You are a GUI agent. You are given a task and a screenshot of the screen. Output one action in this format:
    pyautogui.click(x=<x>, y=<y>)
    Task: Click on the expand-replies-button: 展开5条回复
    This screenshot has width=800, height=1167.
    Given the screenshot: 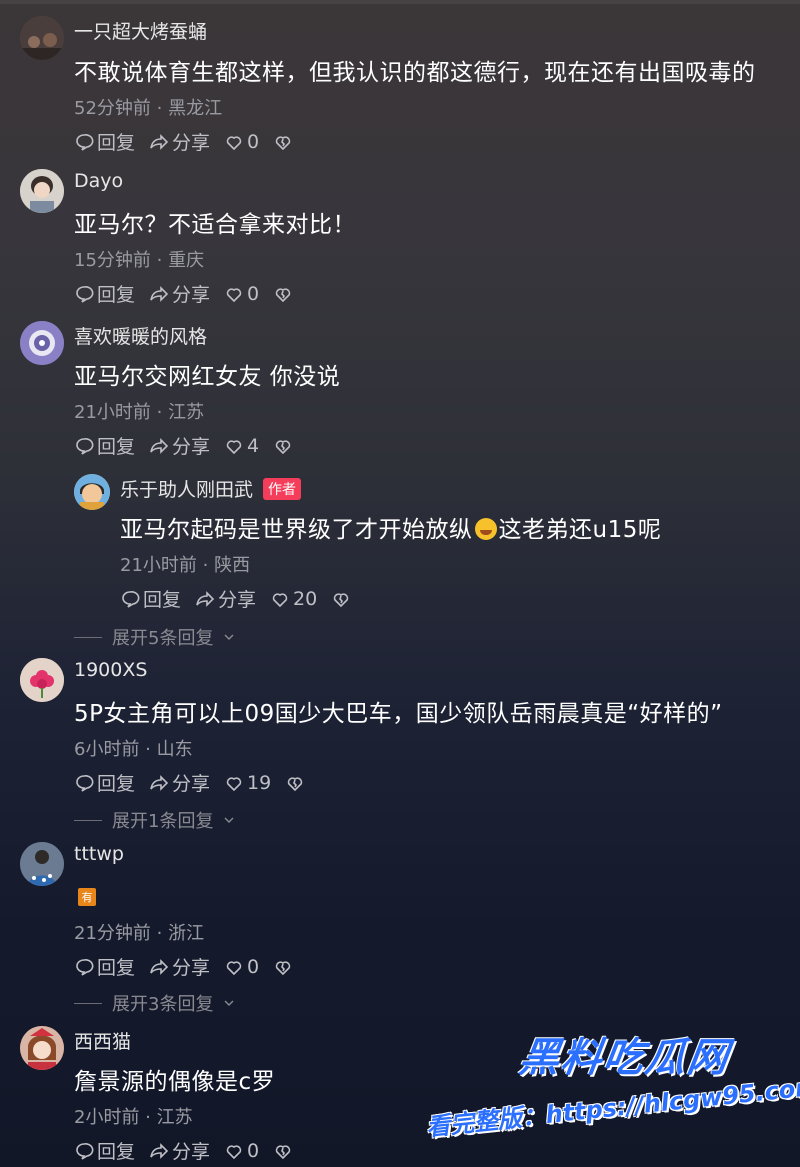 What is the action you would take?
    pyautogui.click(x=154, y=637)
    